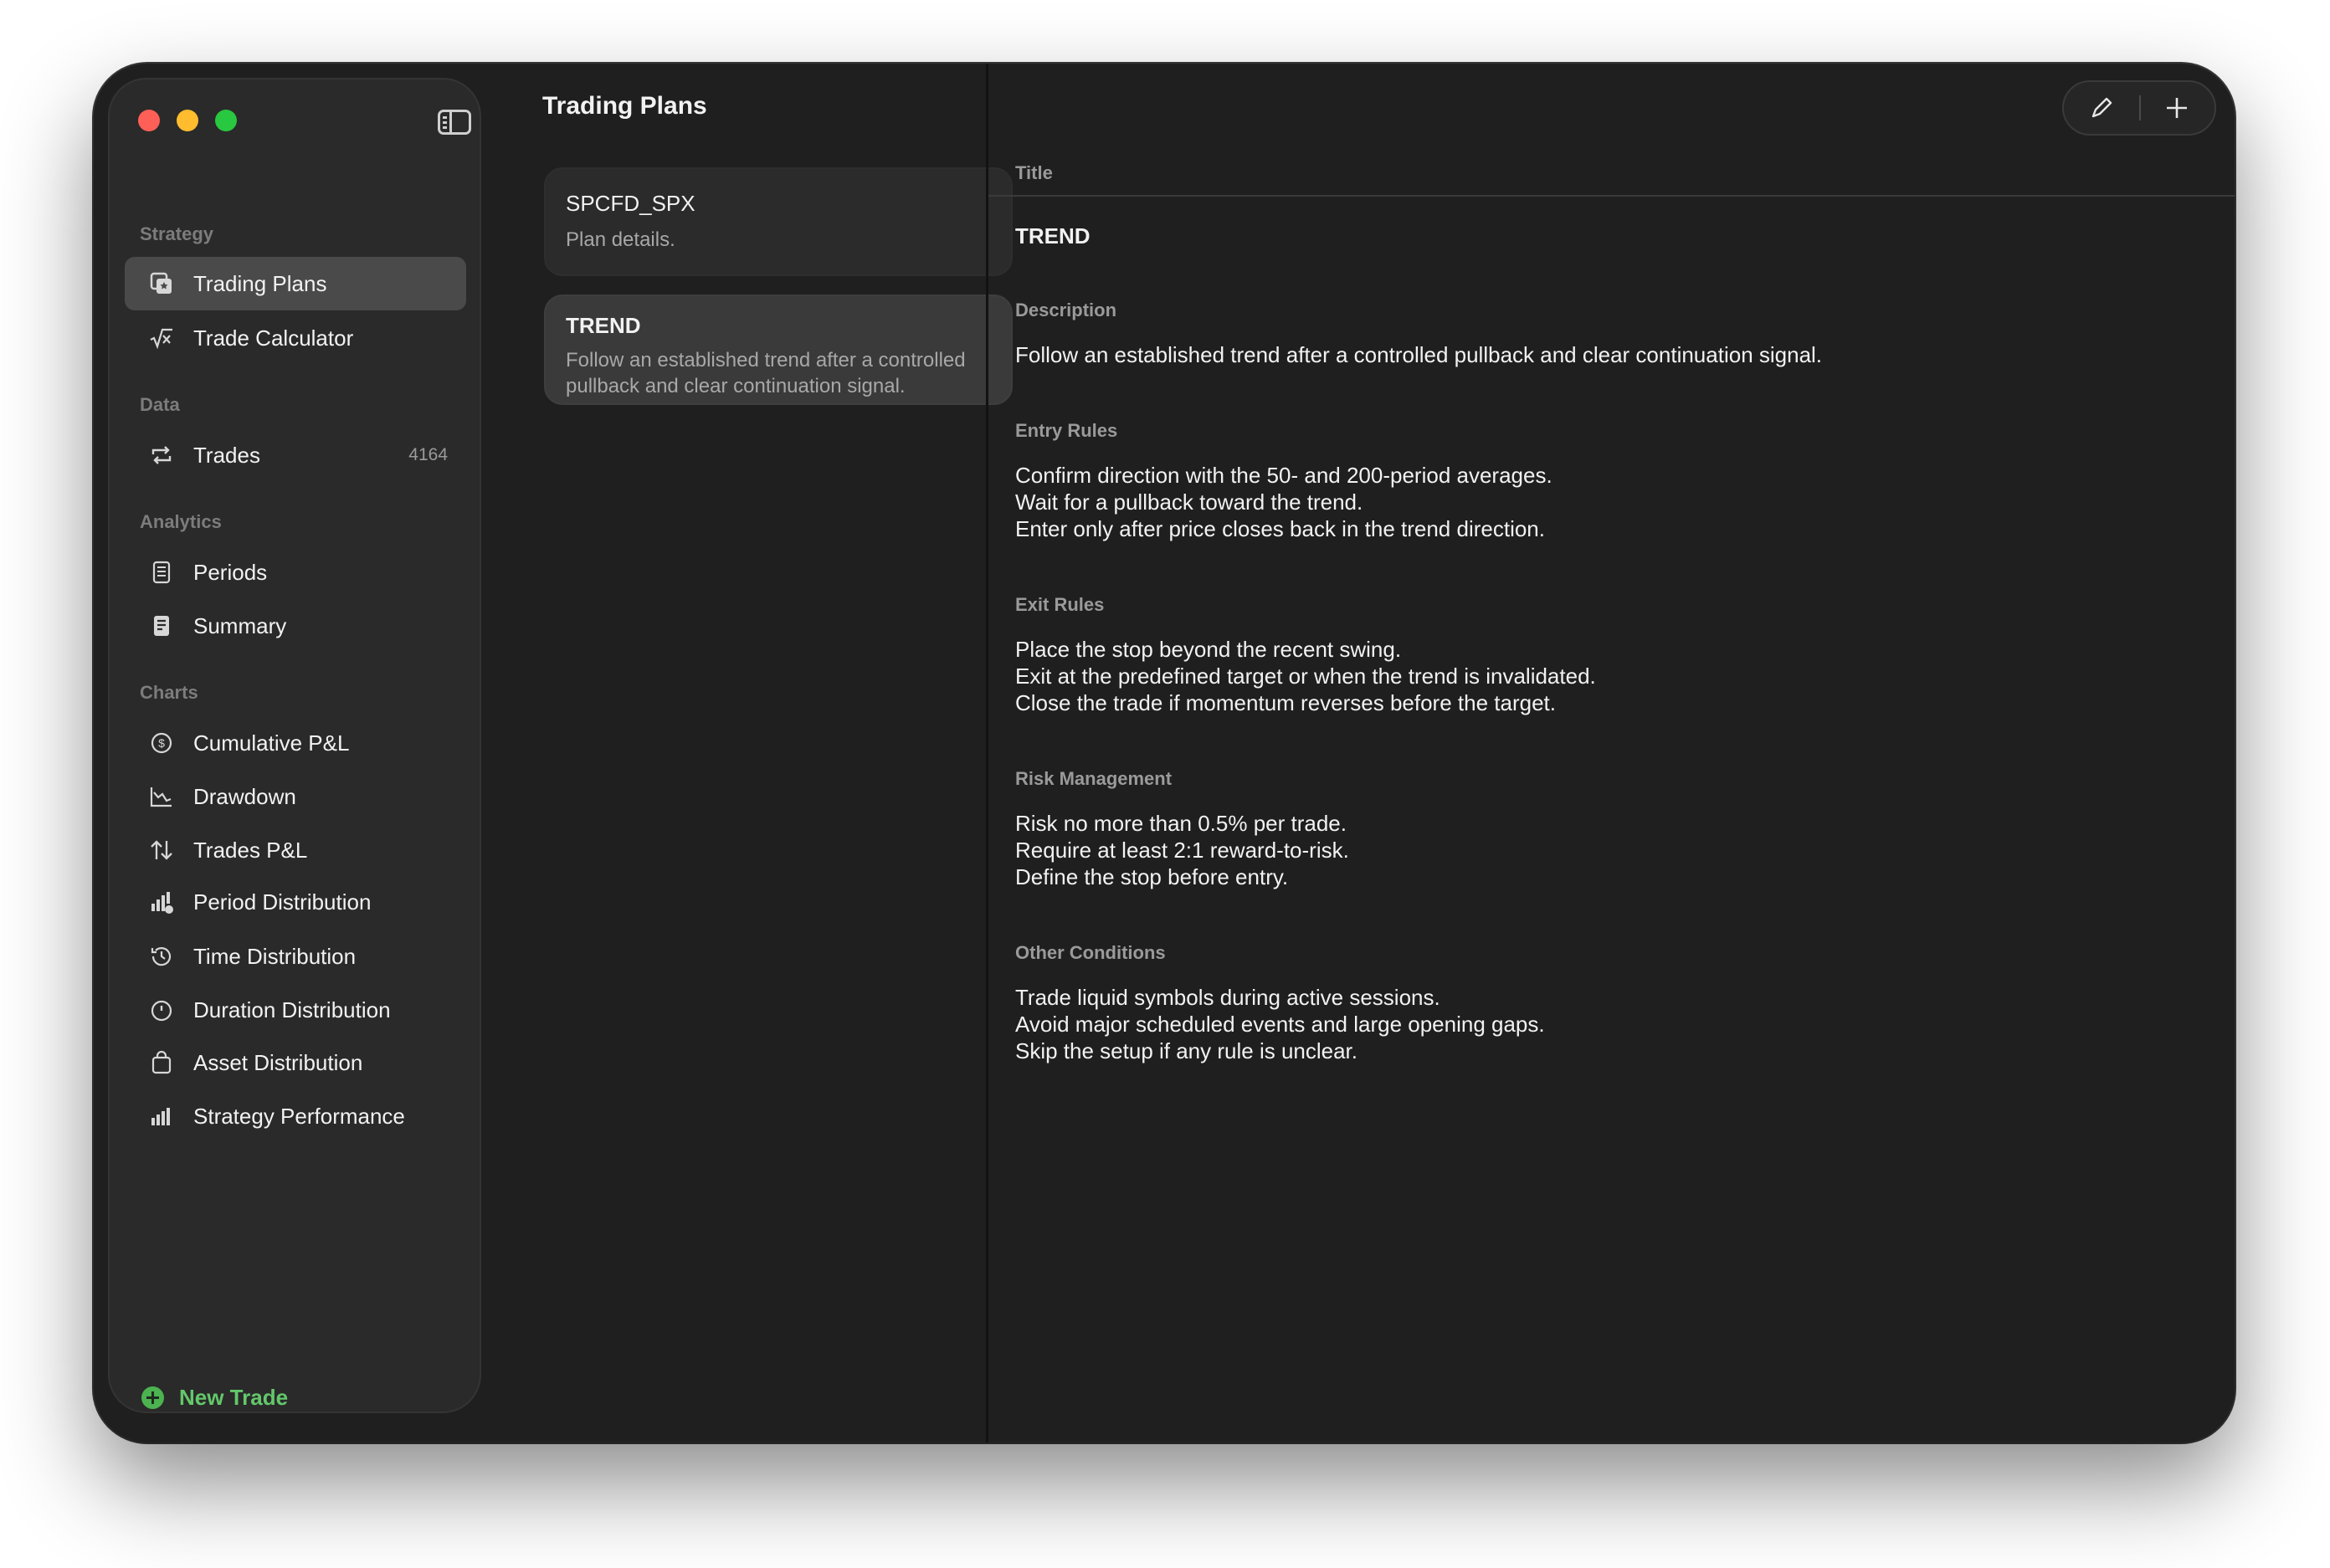  What do you see at coordinates (275, 956) in the screenshot?
I see `sidebar-item-label: Time Distribution` at bounding box center [275, 956].